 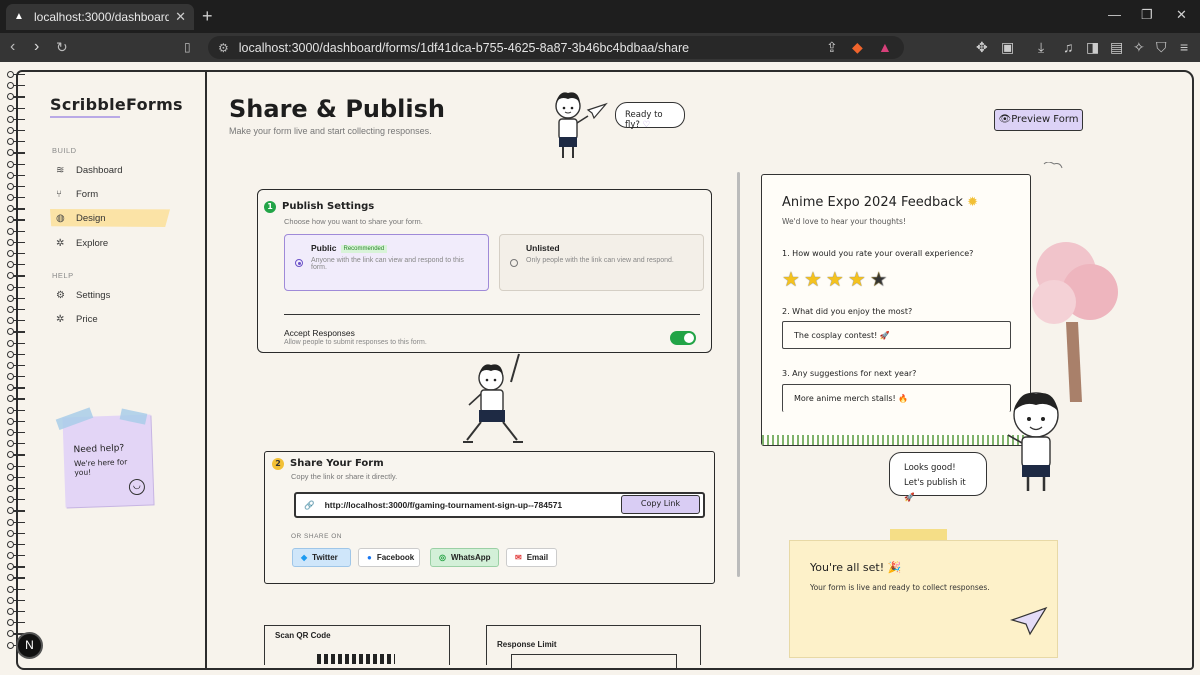 I want to click on sidebar-item-dashboard: ≋ Dashboard, so click(x=110, y=170).